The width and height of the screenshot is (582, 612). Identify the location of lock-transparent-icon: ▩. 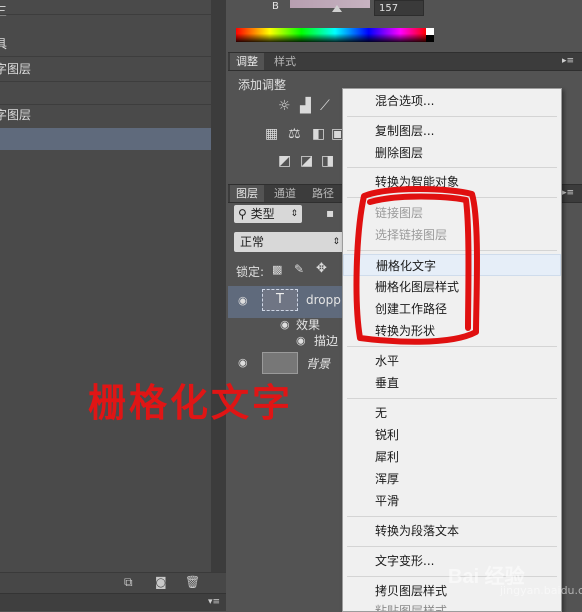
(277, 269).